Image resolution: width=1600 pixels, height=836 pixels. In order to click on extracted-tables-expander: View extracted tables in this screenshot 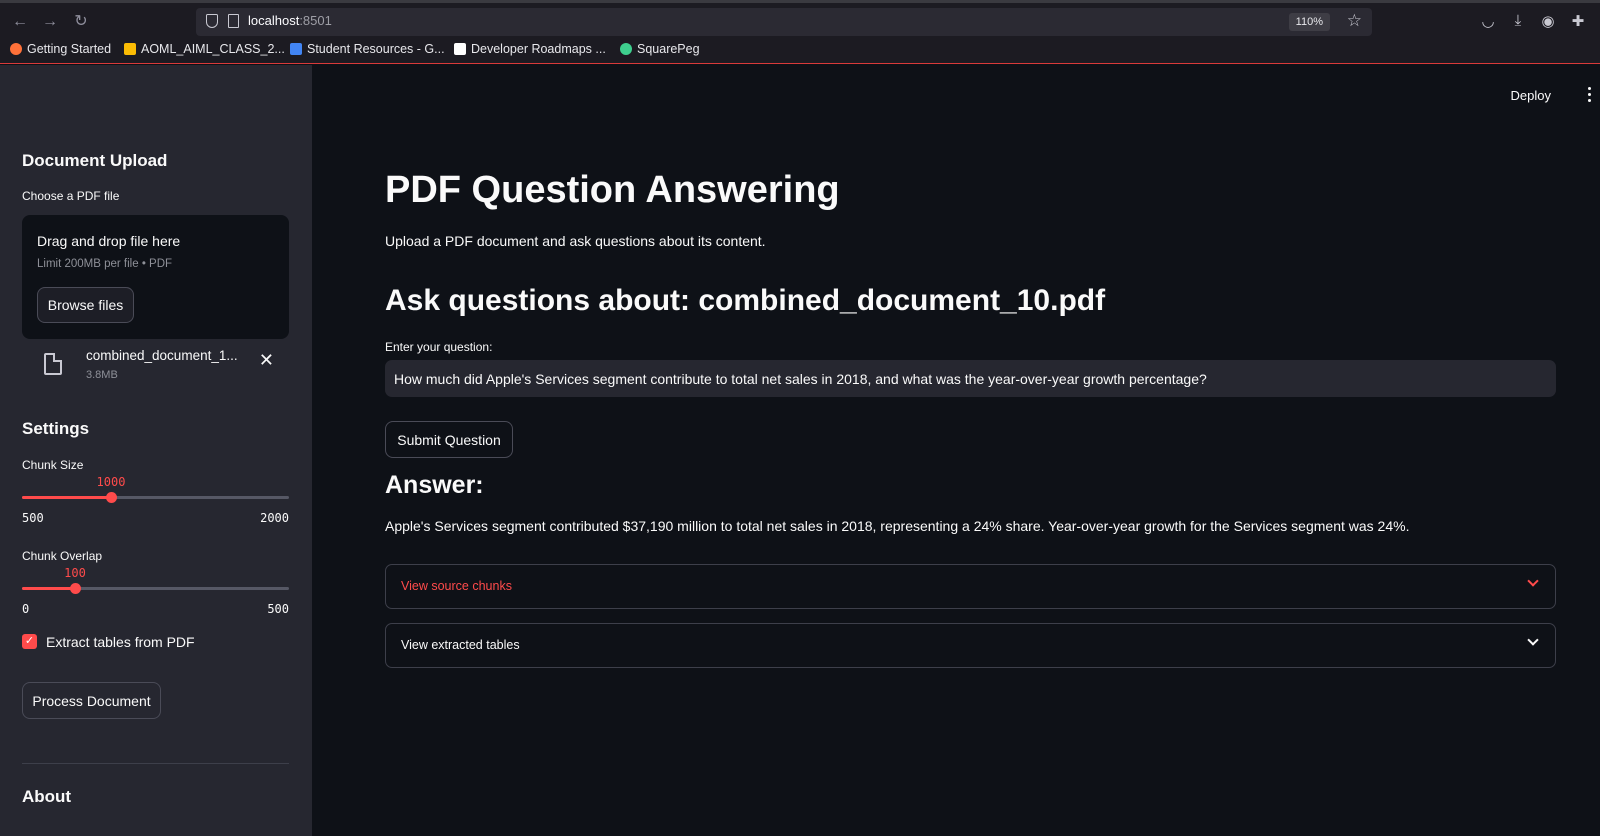, I will do `click(970, 645)`.